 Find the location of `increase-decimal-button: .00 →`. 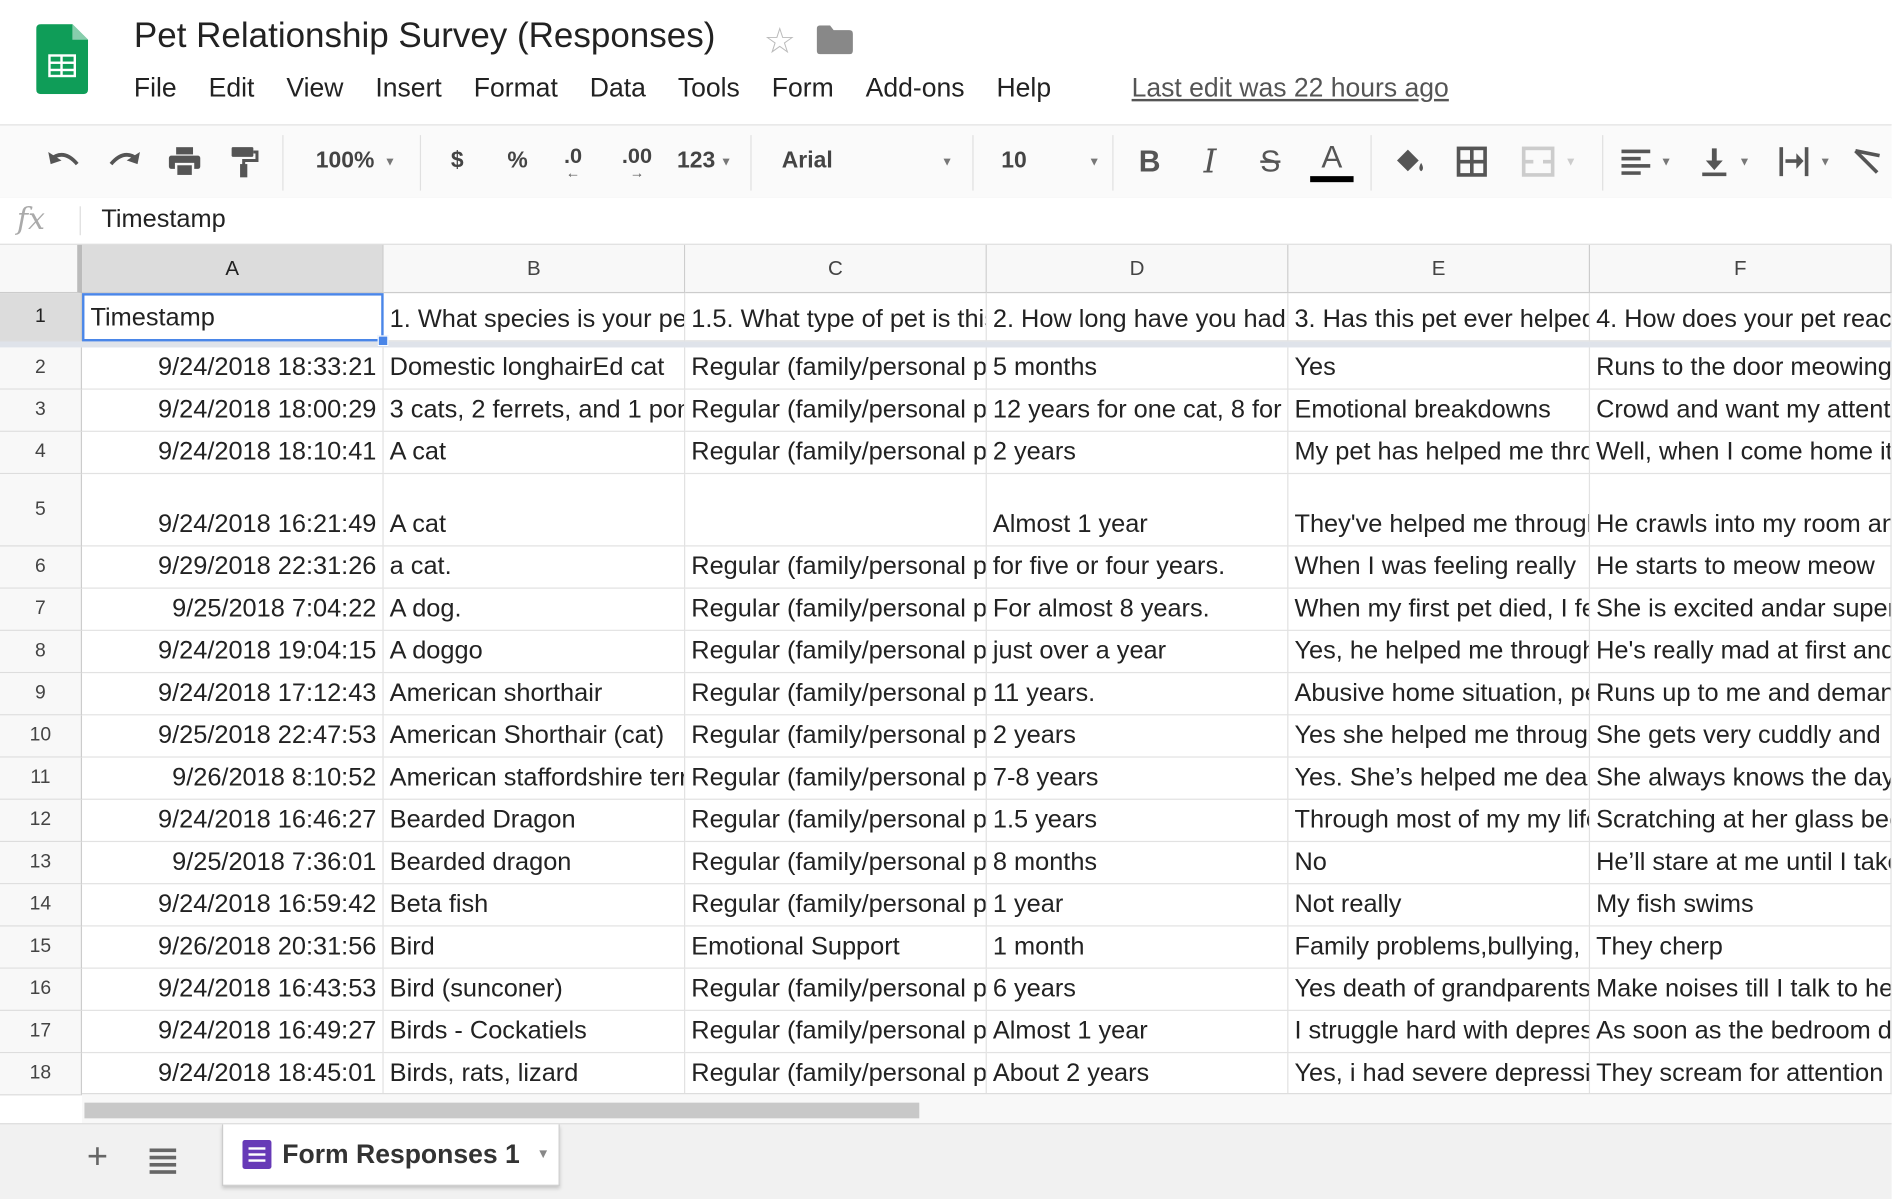

increase-decimal-button: .00 → is located at coordinates (637, 161).